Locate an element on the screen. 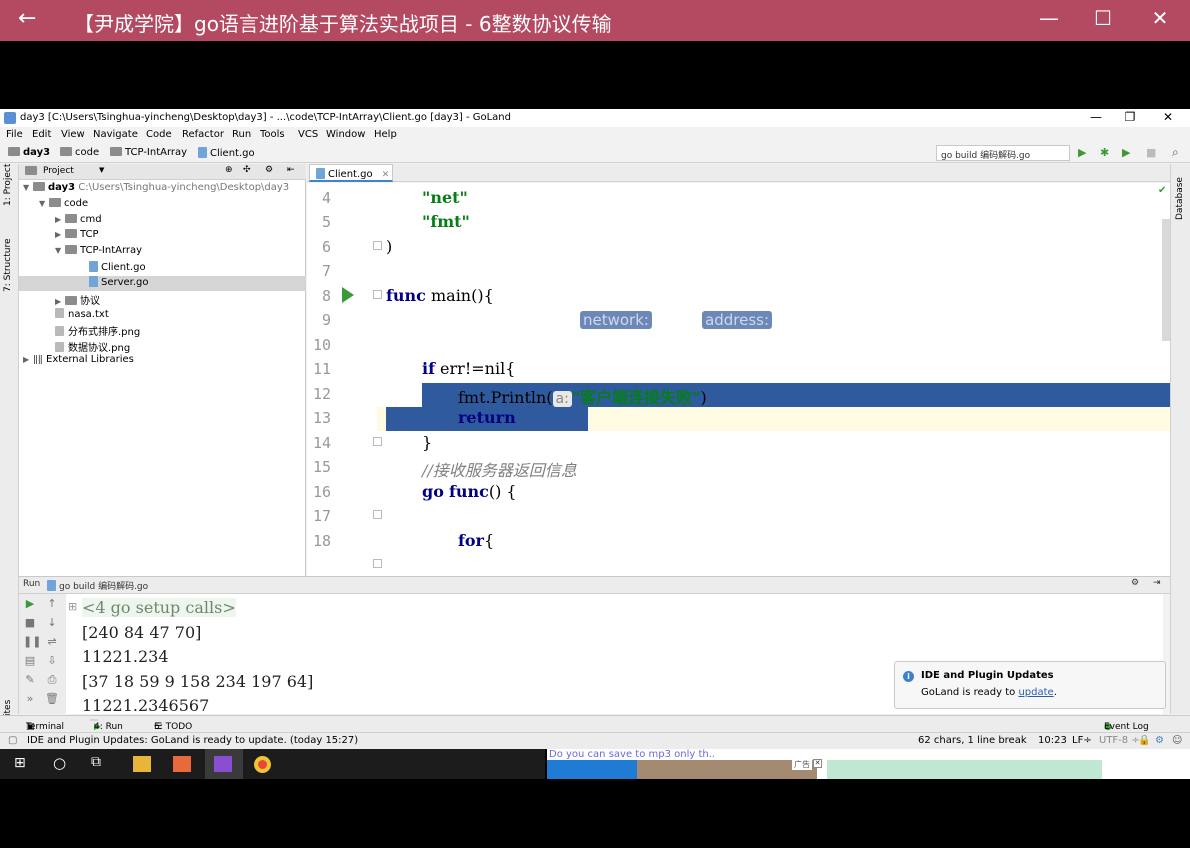  maximize-button: ☐ is located at coordinates (1103, 18).